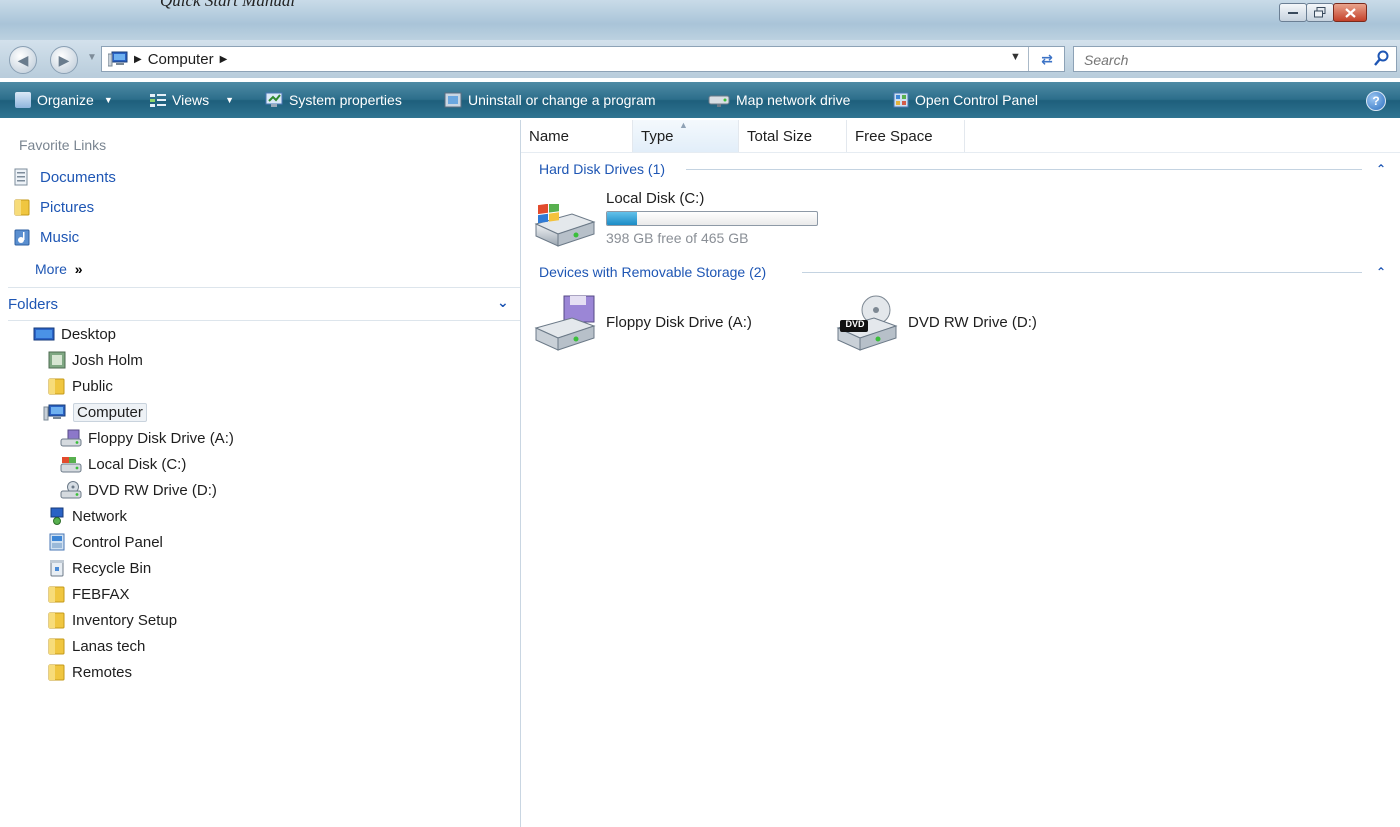  I want to click on uninstall-program-button: Uninstall or change a program, so click(550, 100).